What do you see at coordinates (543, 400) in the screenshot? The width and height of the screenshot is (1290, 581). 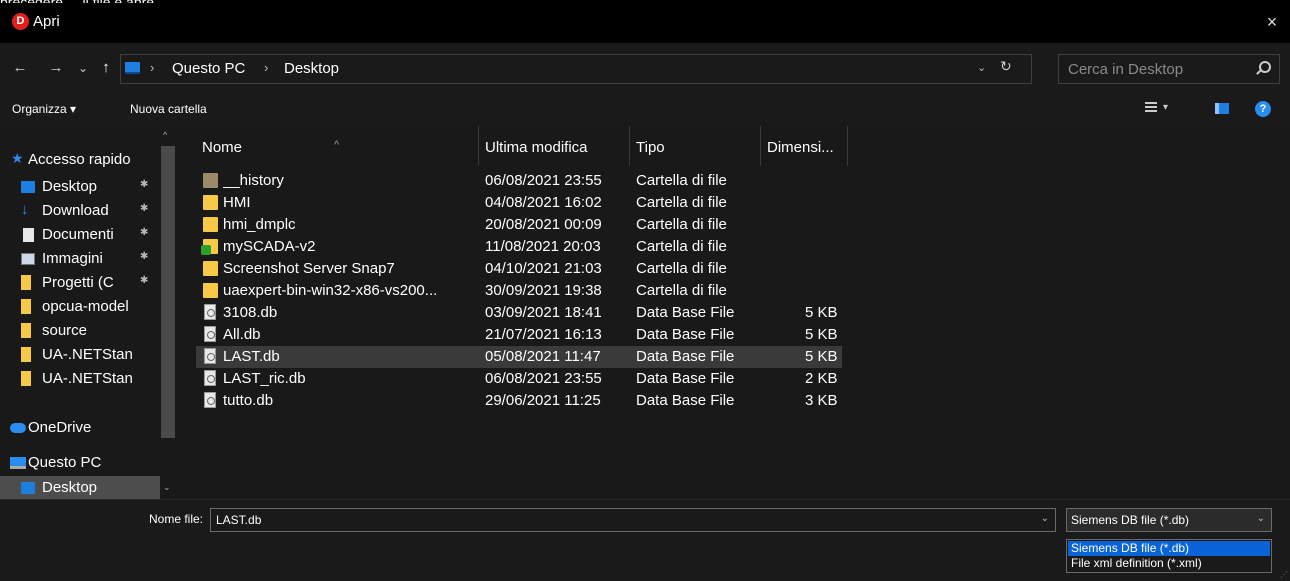 I see `file-modified: 29/06/2021 11:25` at bounding box center [543, 400].